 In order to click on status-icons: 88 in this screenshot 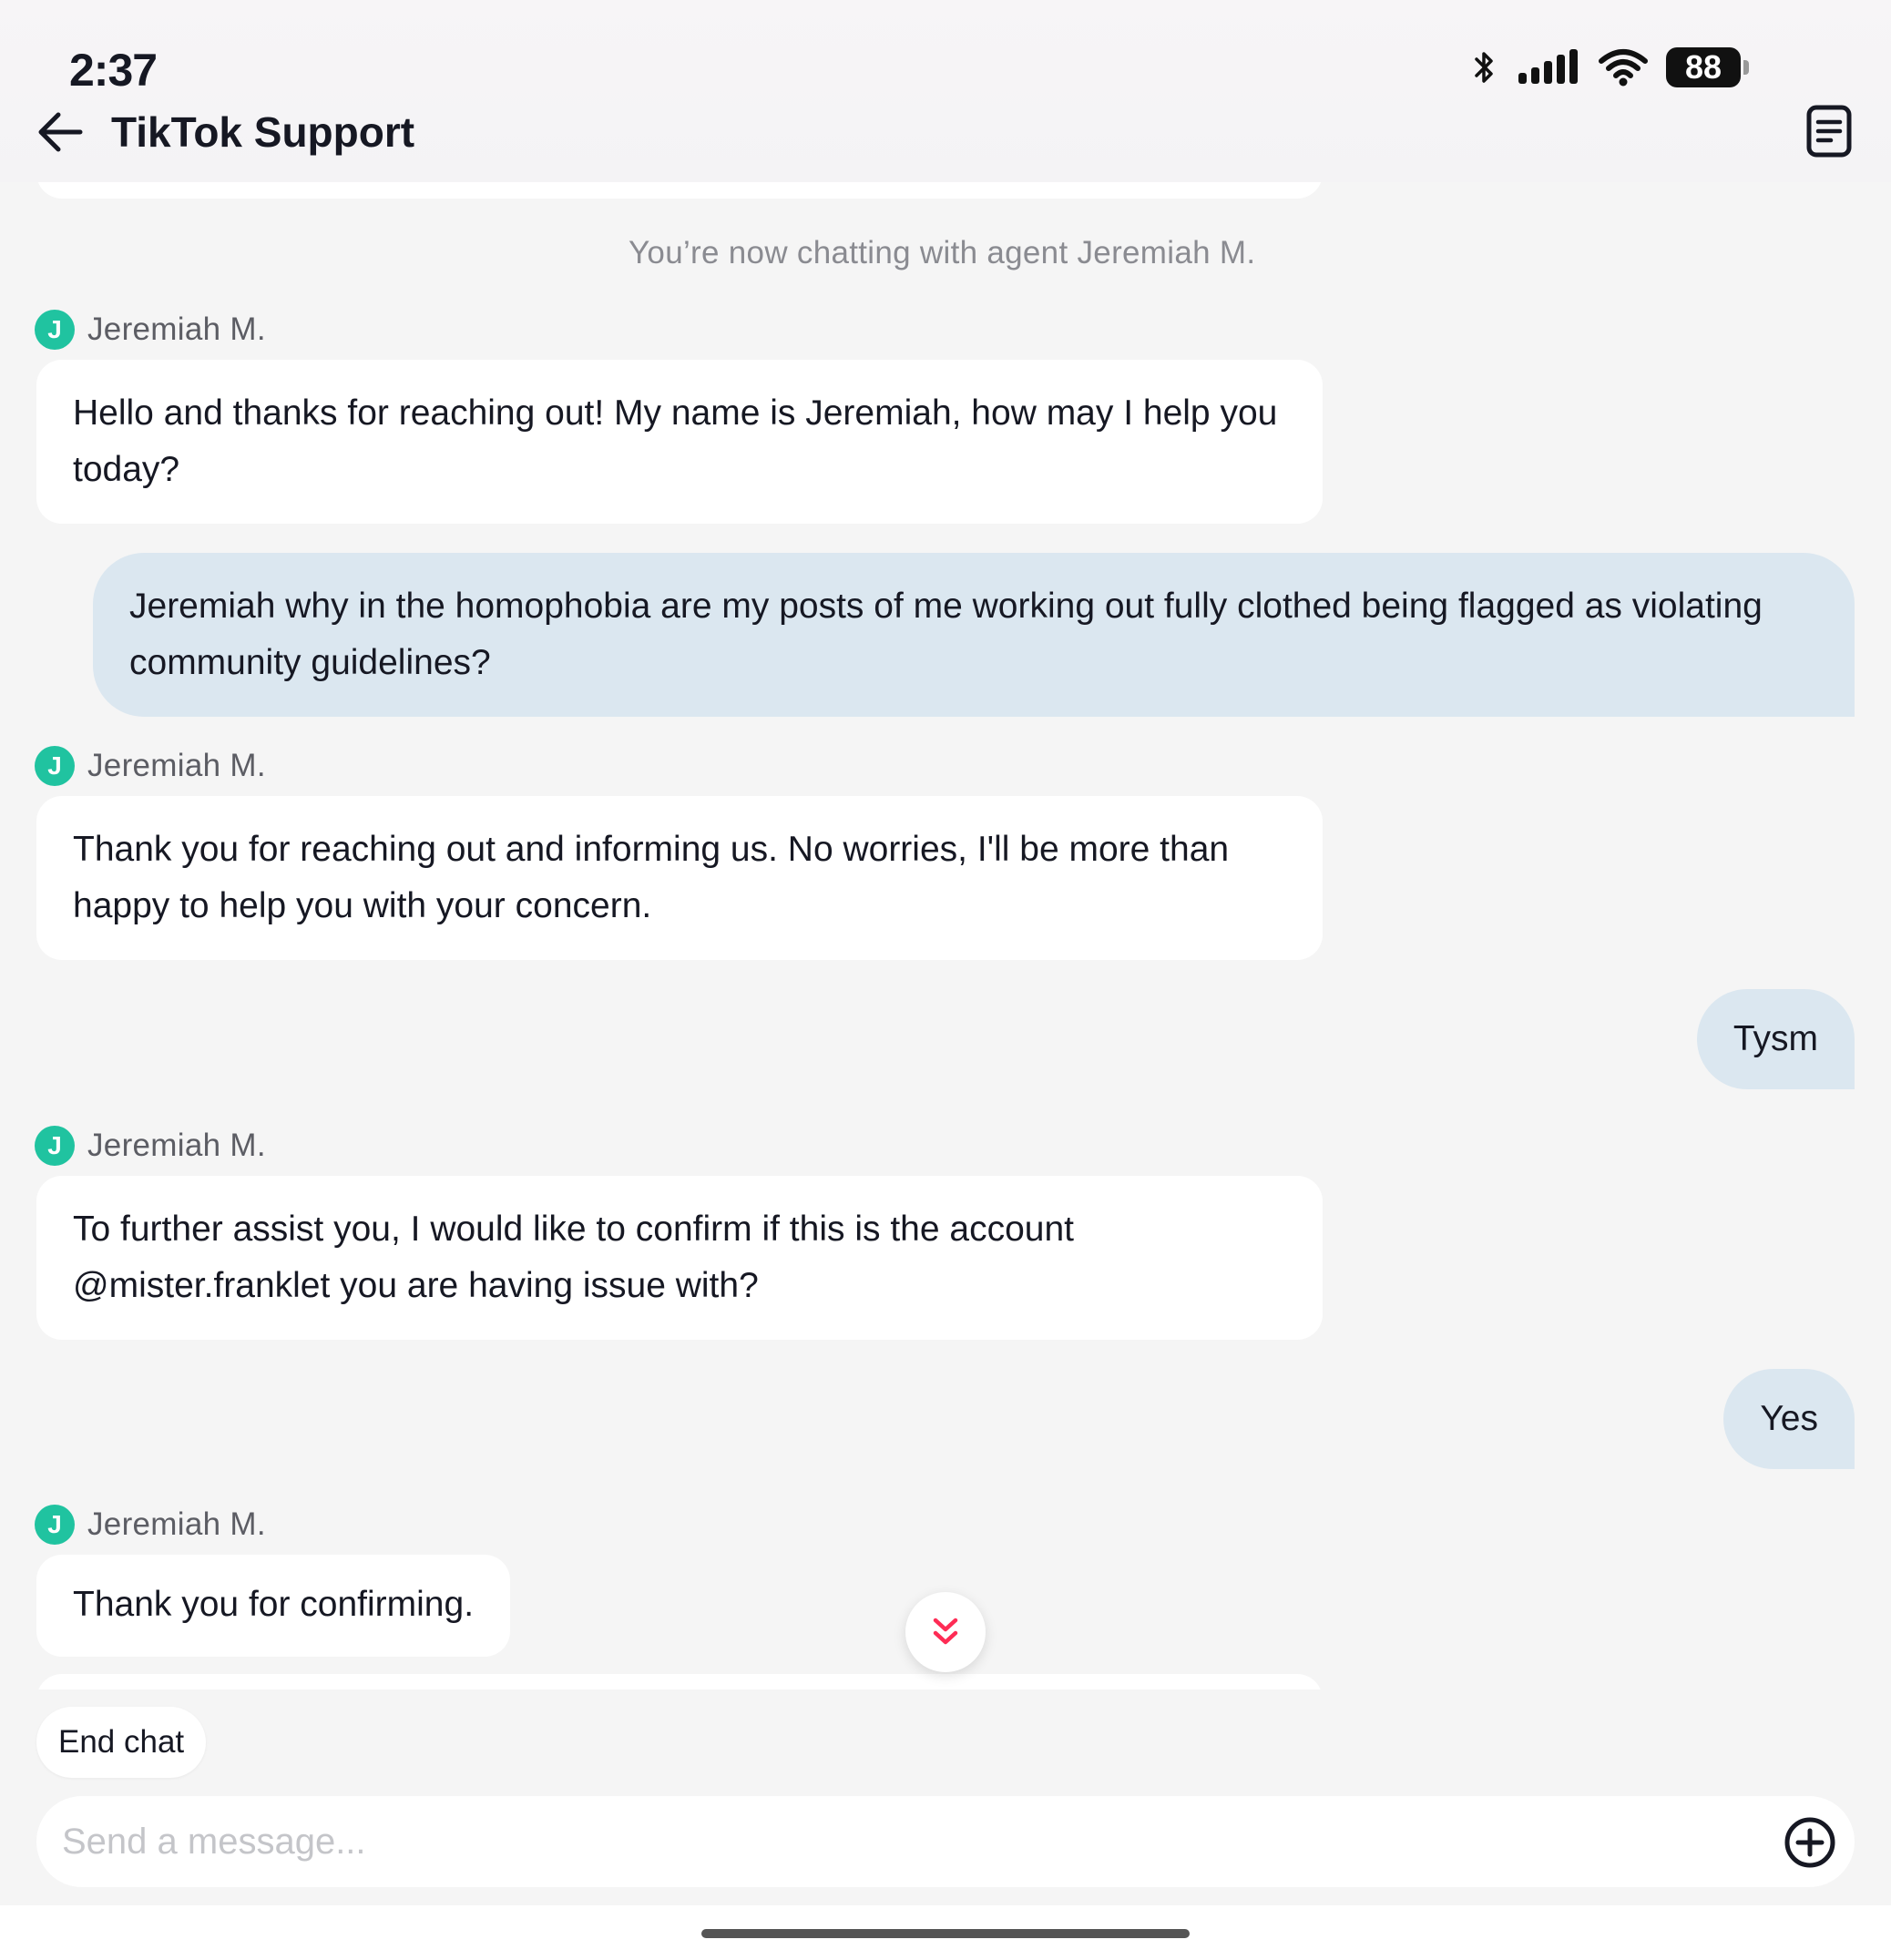, I will do `click(1610, 67)`.